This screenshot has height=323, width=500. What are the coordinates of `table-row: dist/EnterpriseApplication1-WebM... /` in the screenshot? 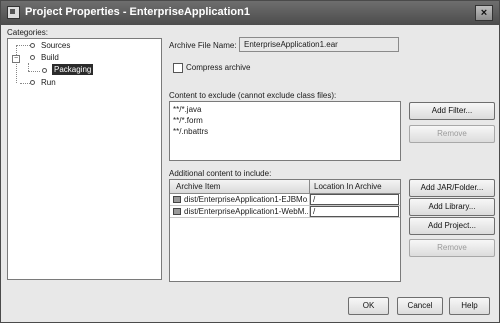 It's located at (285, 212).